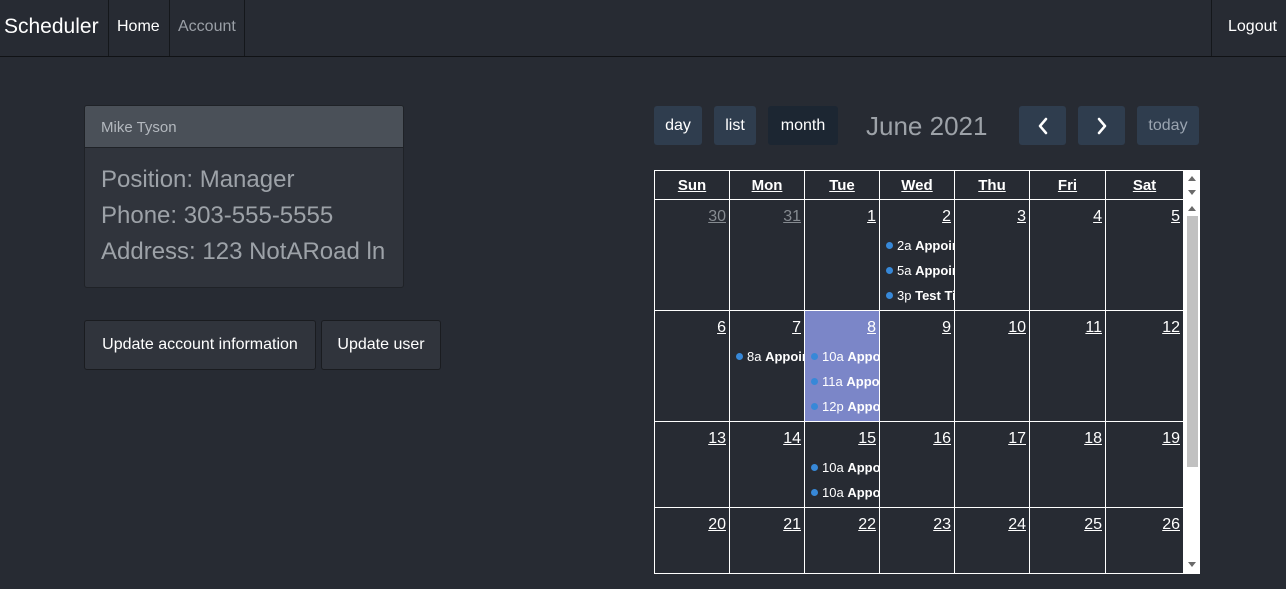 The height and width of the screenshot is (589, 1286). I want to click on calendar-event: 11a Appointment, so click(845, 382).